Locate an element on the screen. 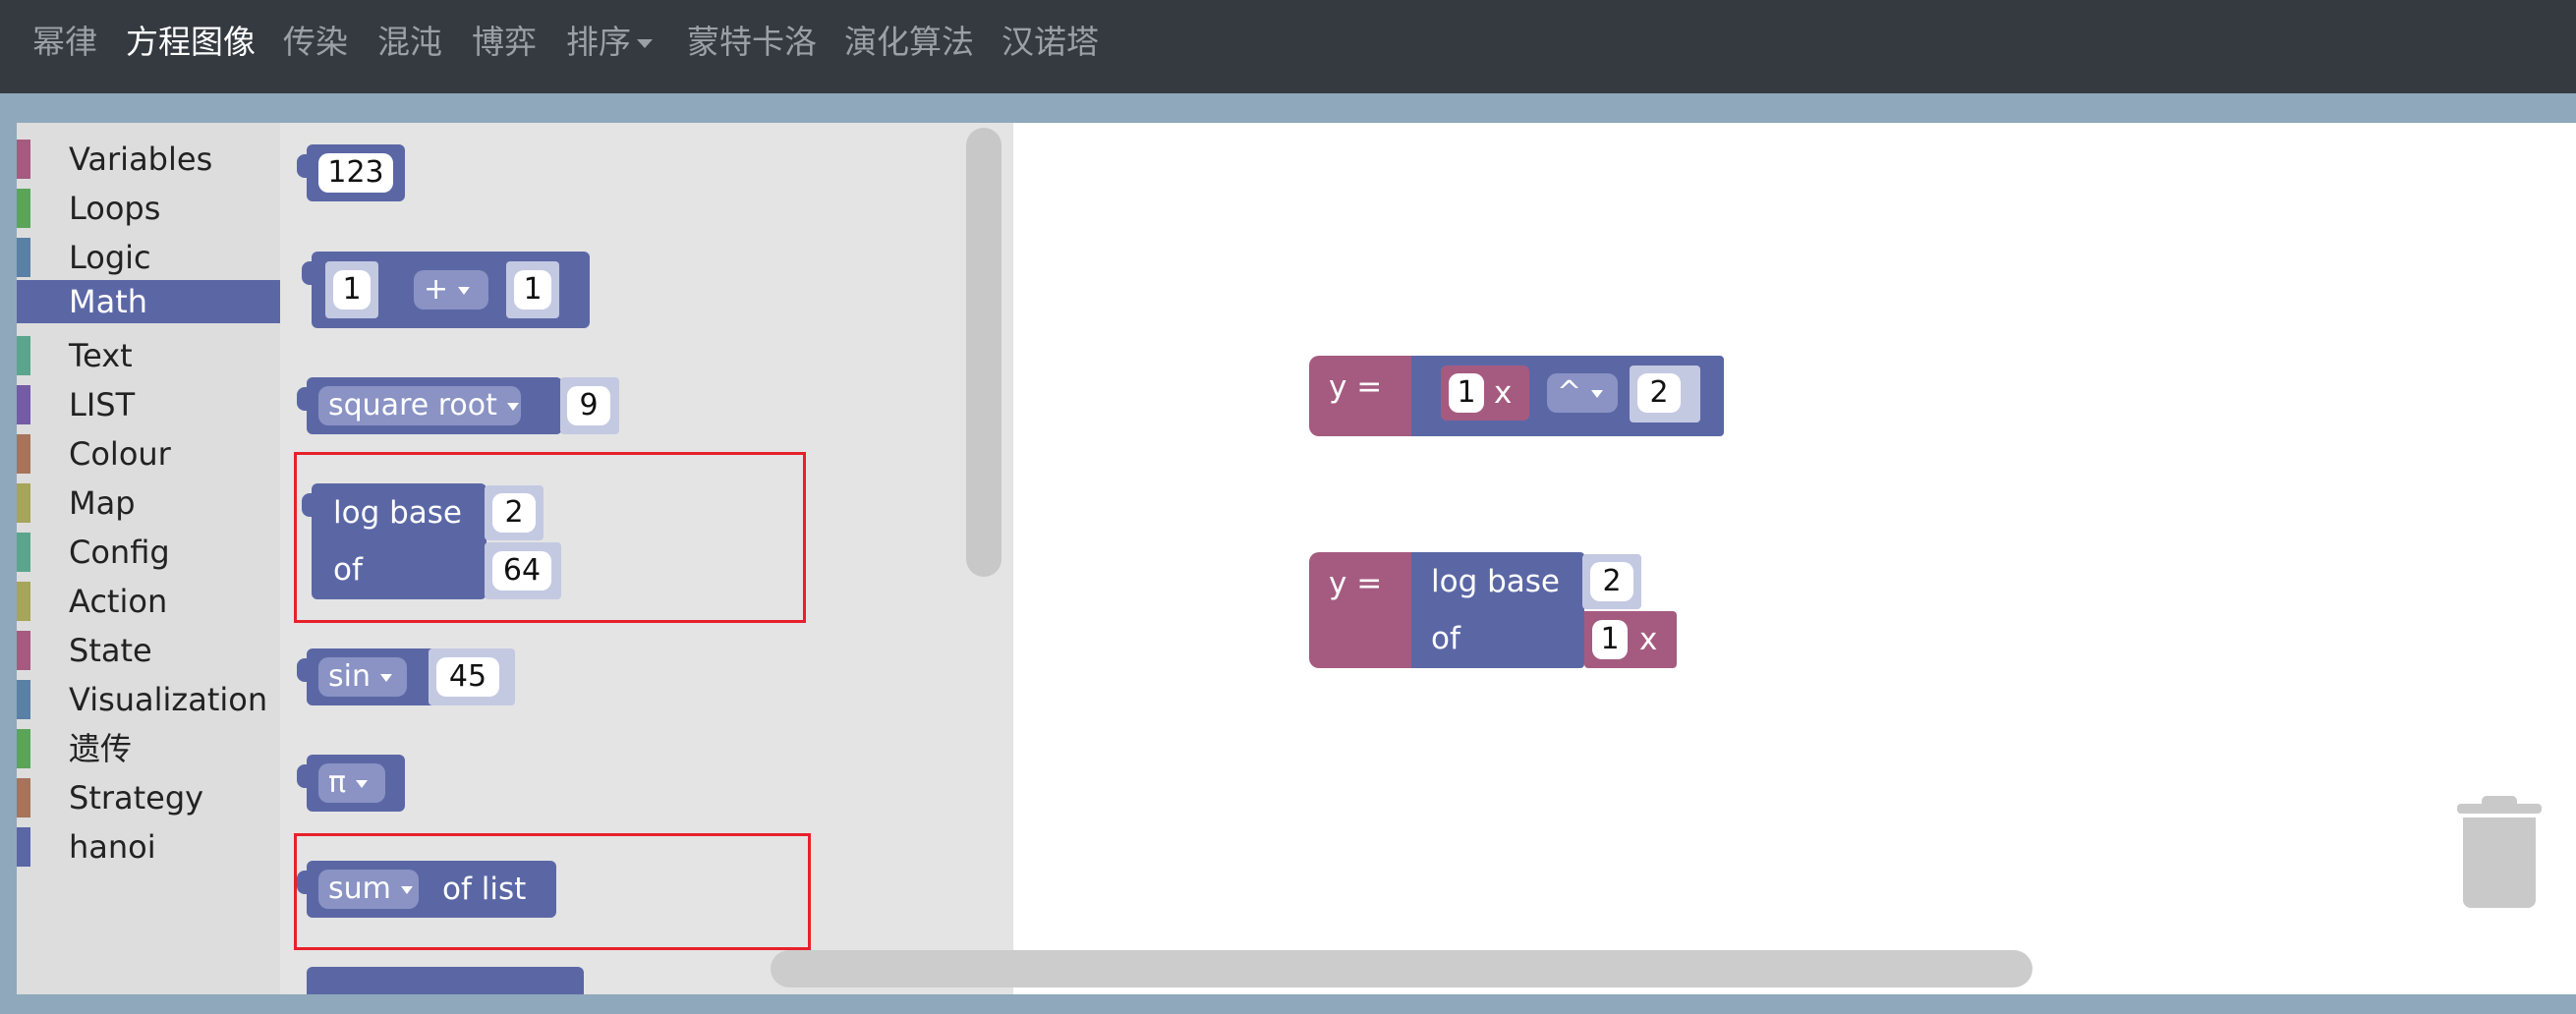  top-navbar: 幂律 方程图像 传染 混沌 博弈 排序 蒙特卡洛 演化算法 汉诺塔 is located at coordinates (1288, 47).